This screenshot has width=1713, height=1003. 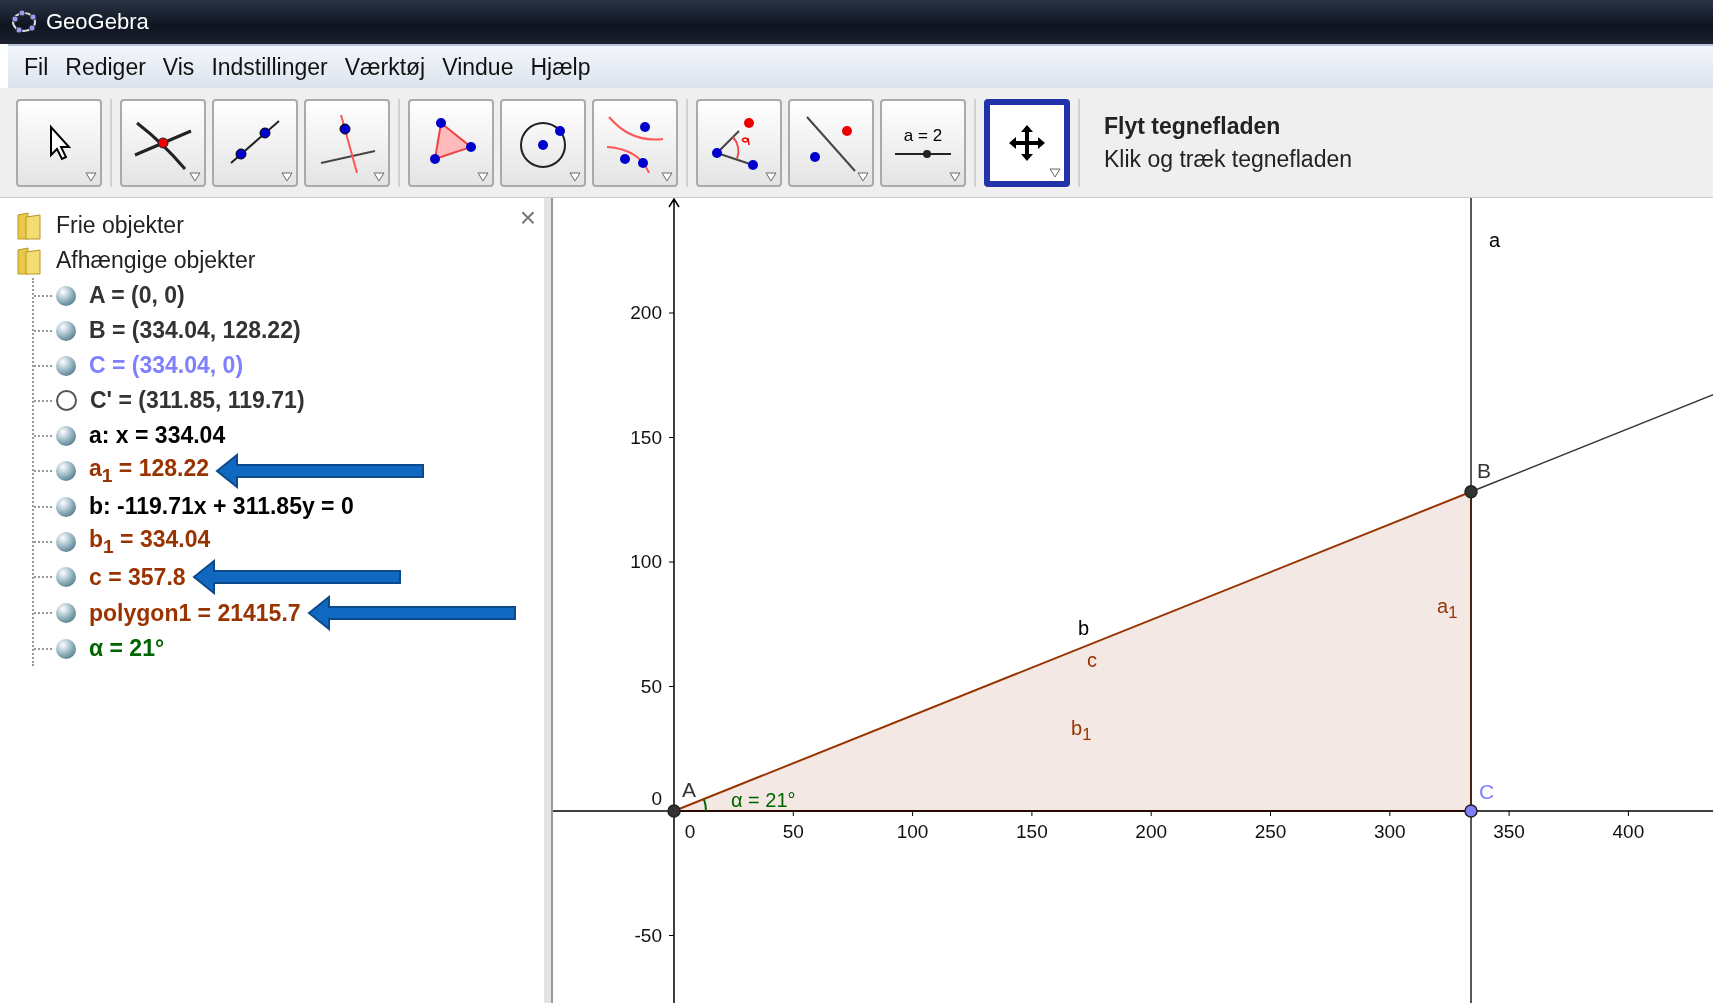 I want to click on menu-item: Hjælp, so click(x=560, y=67).